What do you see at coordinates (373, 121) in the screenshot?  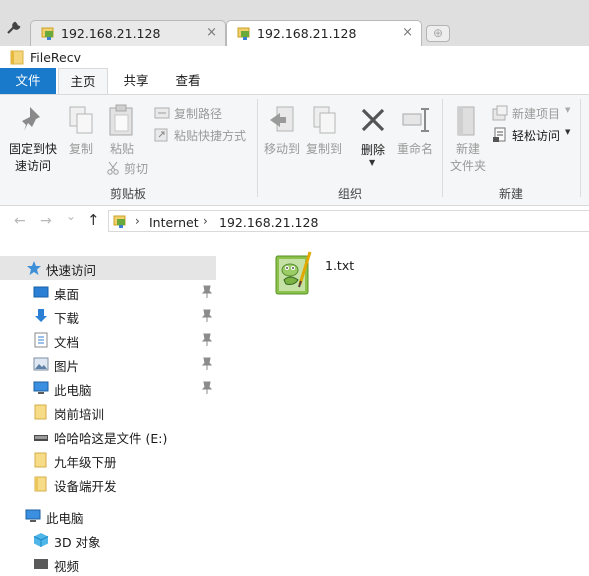 I see `delete-x-icon` at bounding box center [373, 121].